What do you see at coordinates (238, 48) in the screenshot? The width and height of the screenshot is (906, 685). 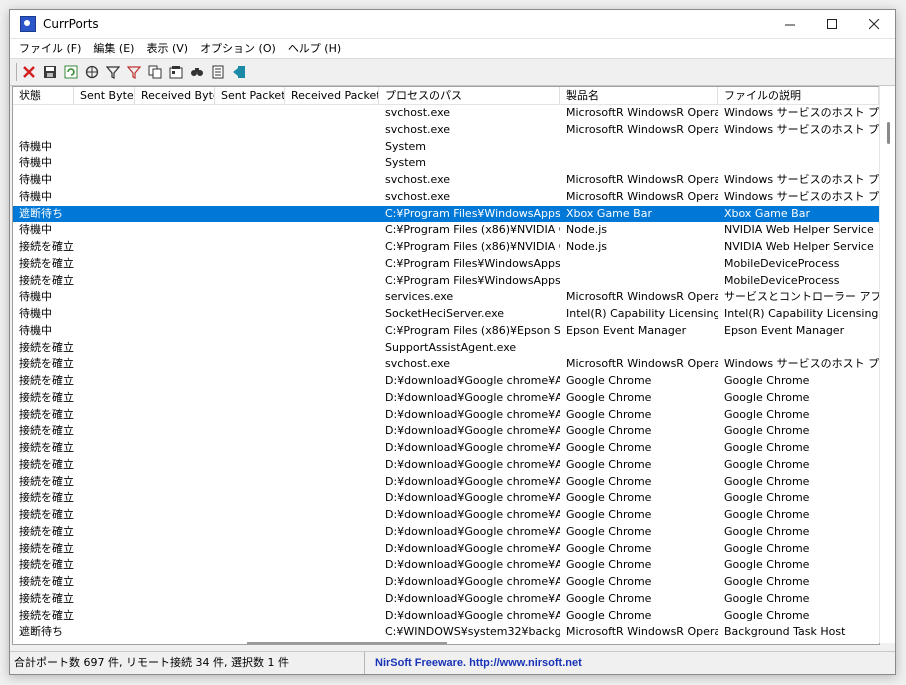 I see `menu-item: オプション (O)` at bounding box center [238, 48].